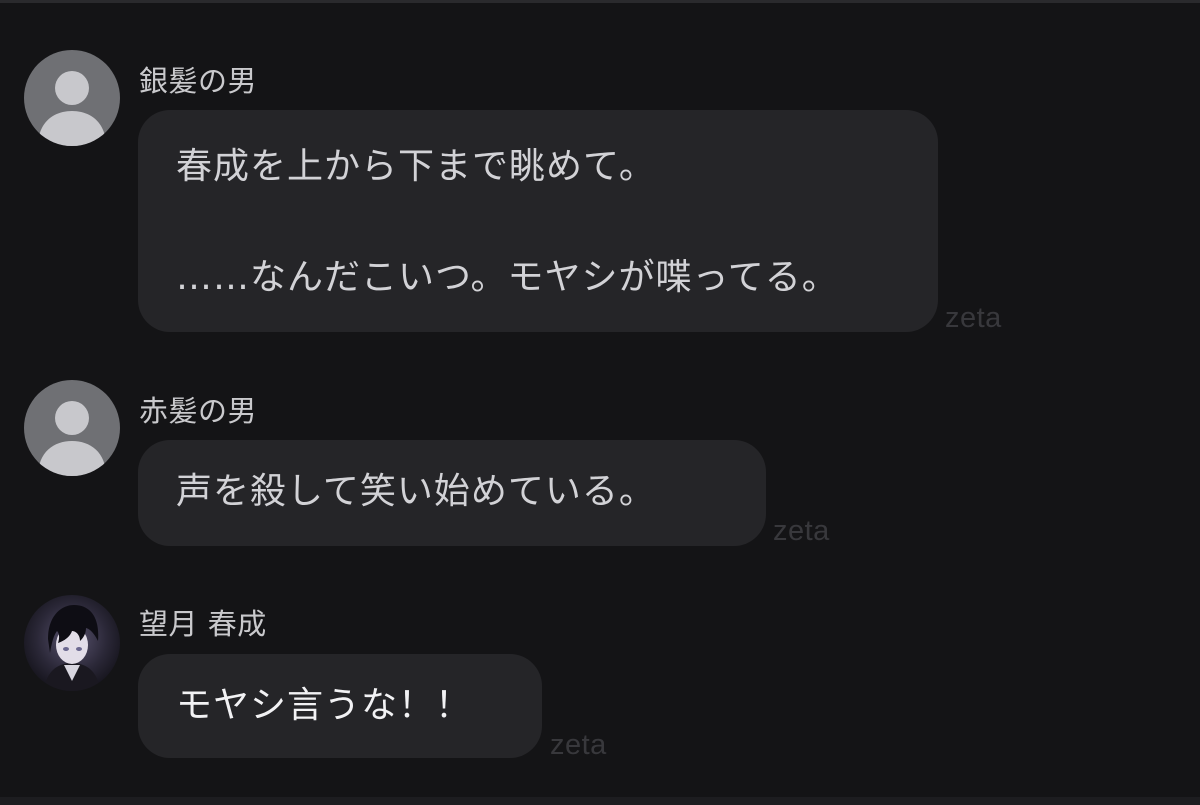 This screenshot has height=805, width=1200. Describe the element at coordinates (324, 705) in the screenshot. I see `message-line: モヤシ言うな！！` at that location.